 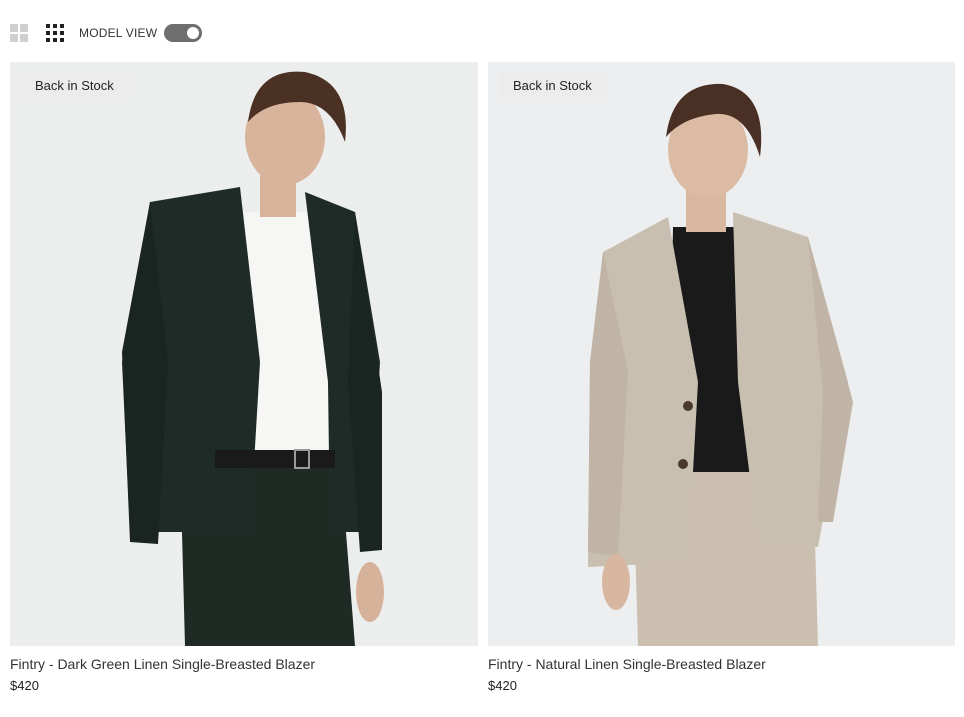 I want to click on grid-2x2-icon, so click(x=19, y=33).